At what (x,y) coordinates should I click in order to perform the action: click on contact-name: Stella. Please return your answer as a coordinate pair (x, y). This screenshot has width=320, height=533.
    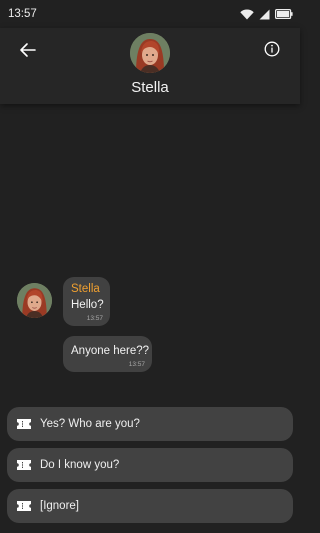
    Looking at the image, I should click on (150, 87).